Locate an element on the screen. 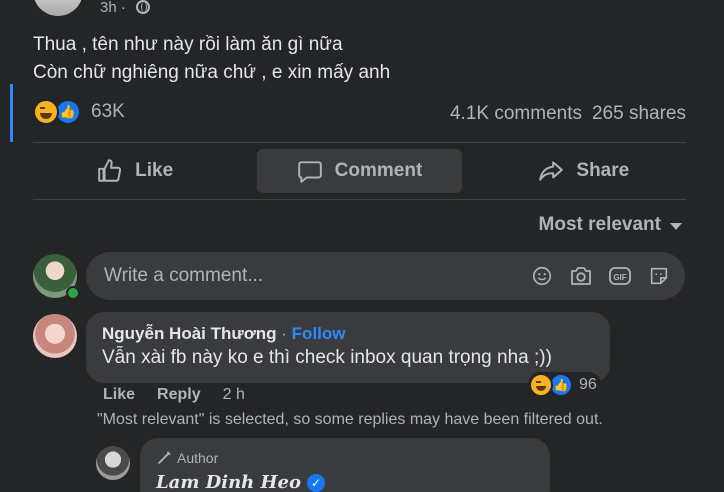 The height and width of the screenshot is (492, 724). like-button: Like is located at coordinates (135, 171).